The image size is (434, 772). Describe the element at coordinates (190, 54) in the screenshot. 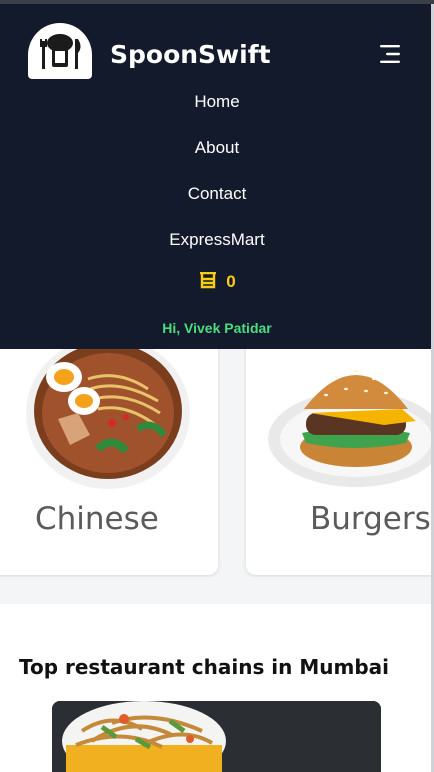

I see `brand-name: SpoonSwift` at that location.